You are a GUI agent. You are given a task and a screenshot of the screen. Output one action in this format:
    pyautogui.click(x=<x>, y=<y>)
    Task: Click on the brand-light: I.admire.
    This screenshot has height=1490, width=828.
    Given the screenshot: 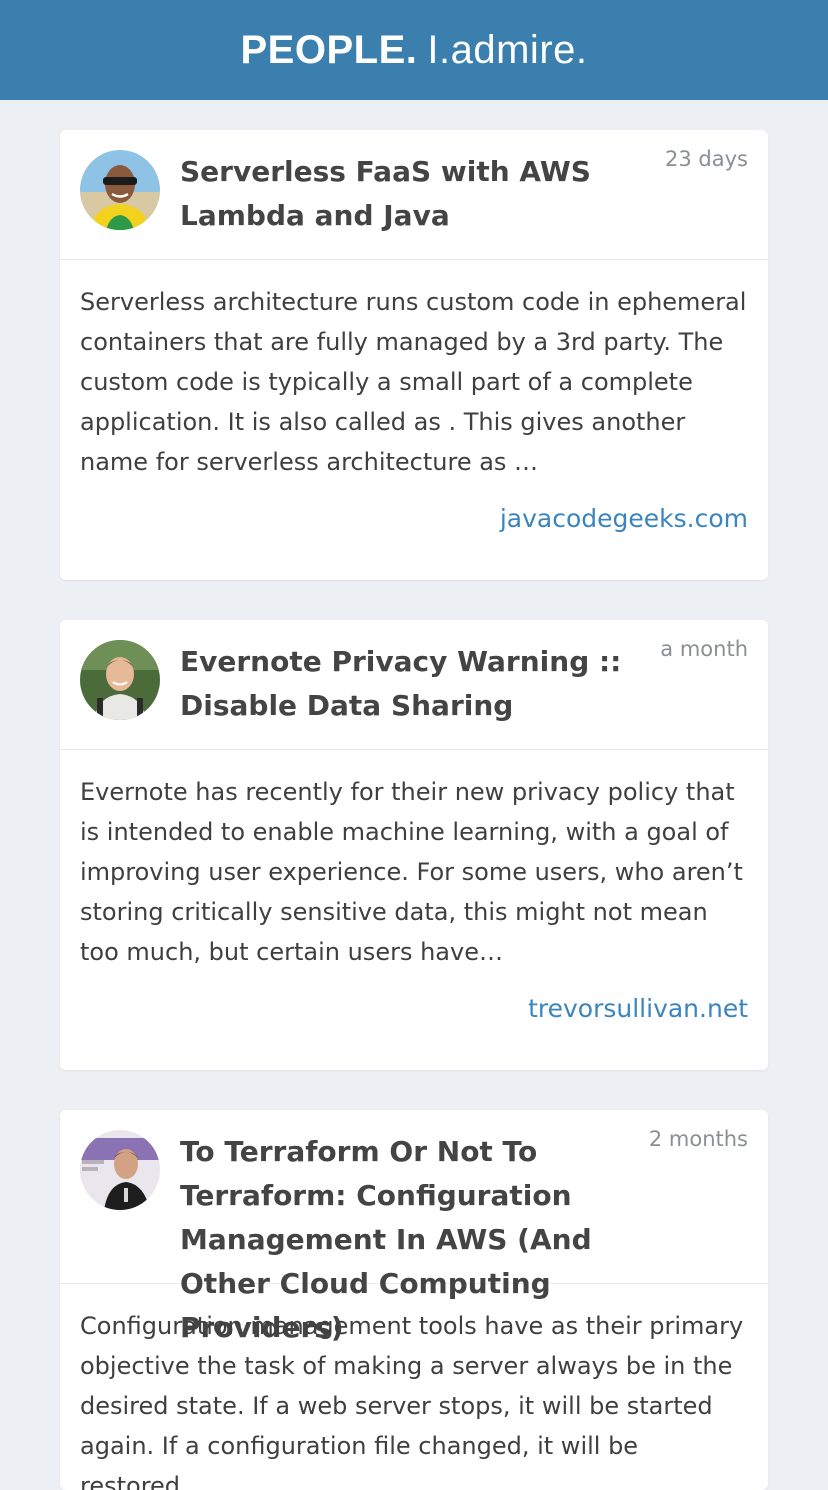 What is the action you would take?
    pyautogui.click(x=507, y=49)
    